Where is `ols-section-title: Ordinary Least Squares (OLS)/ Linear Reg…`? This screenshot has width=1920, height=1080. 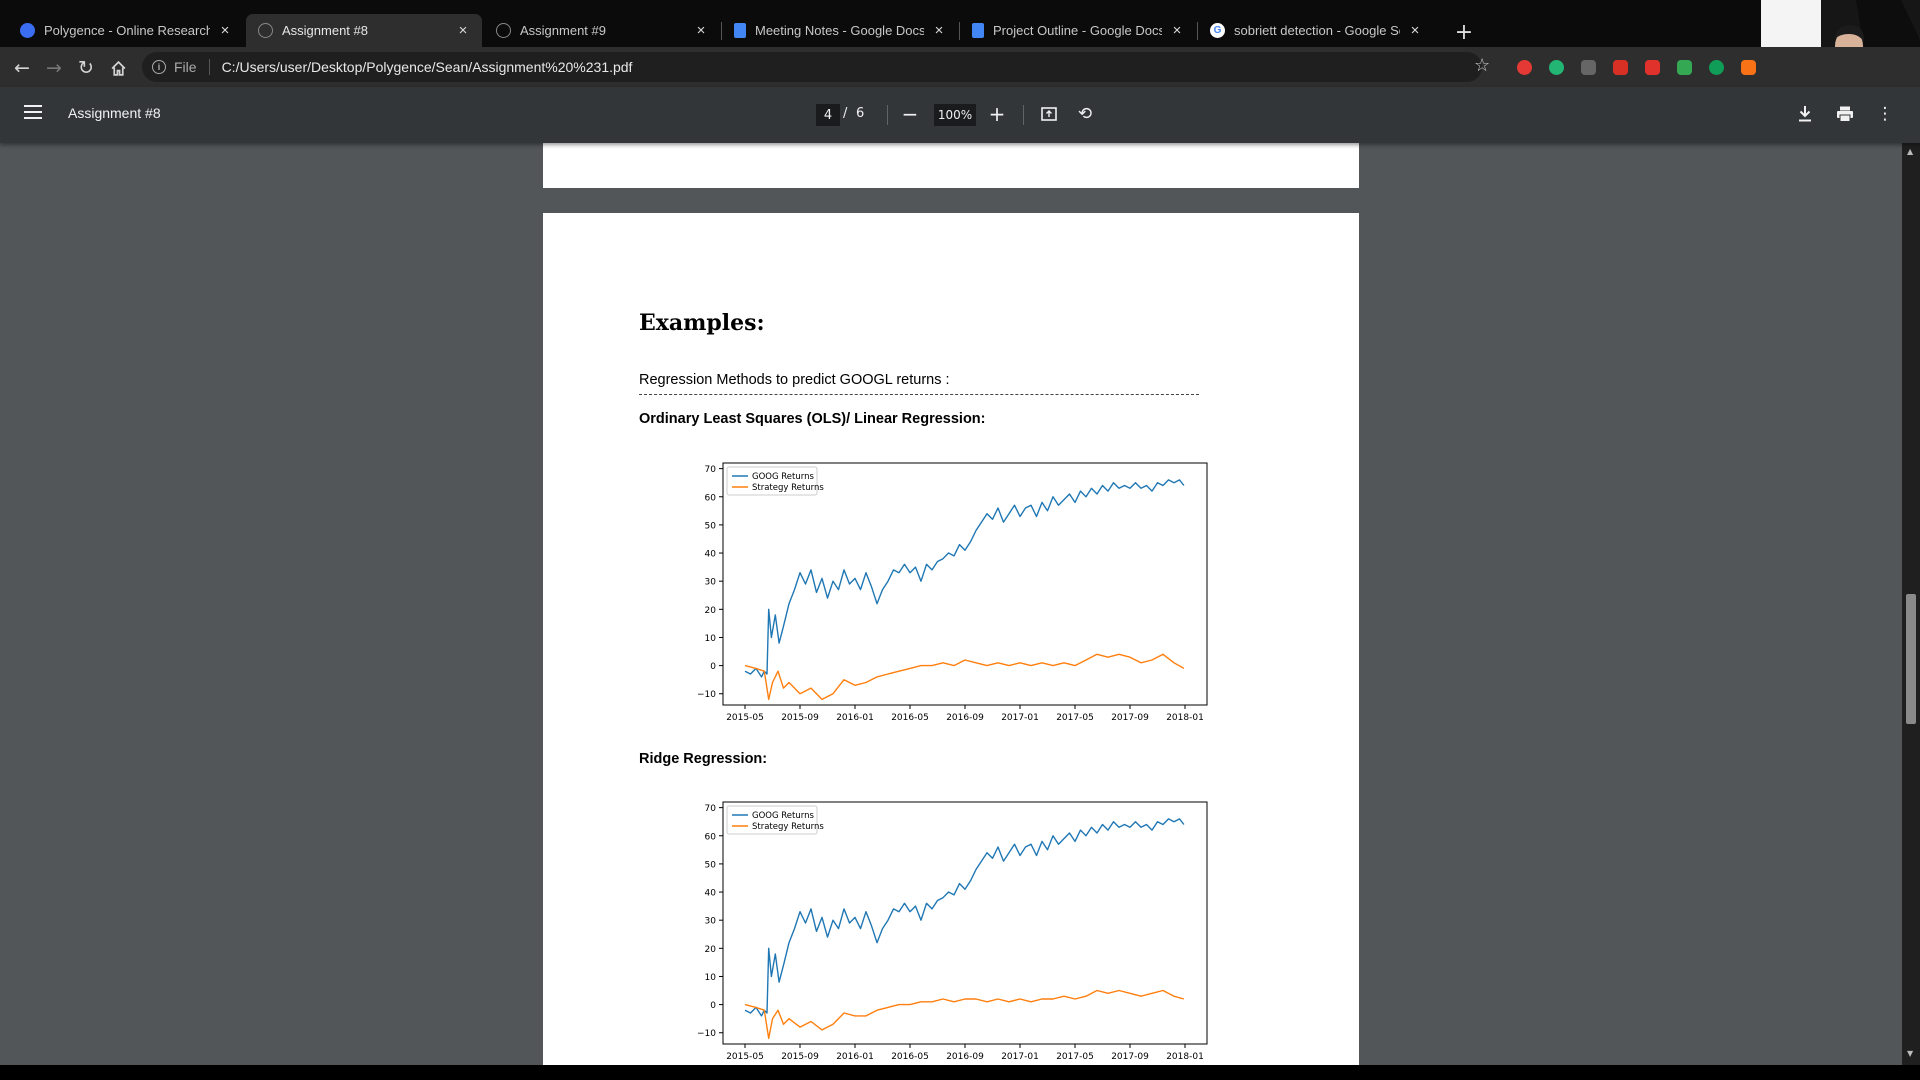 ols-section-title: Ordinary Least Squares (OLS)/ Linear Reg… is located at coordinates (812, 419).